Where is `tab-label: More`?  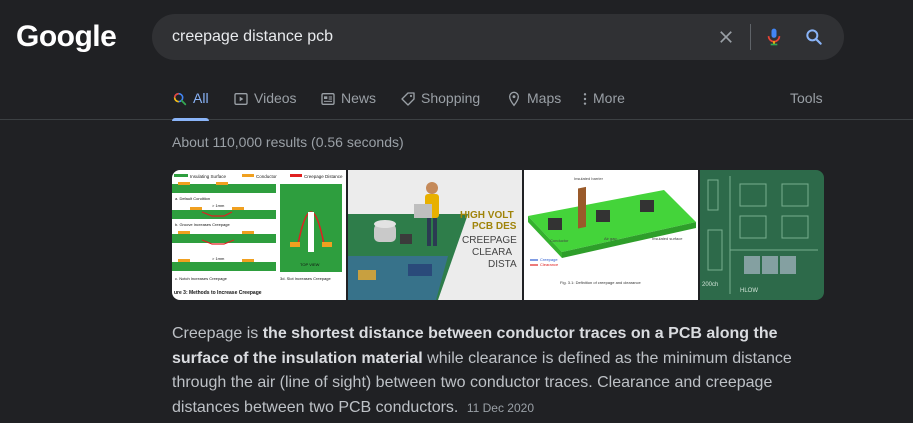
tab-label: More is located at coordinates (609, 98).